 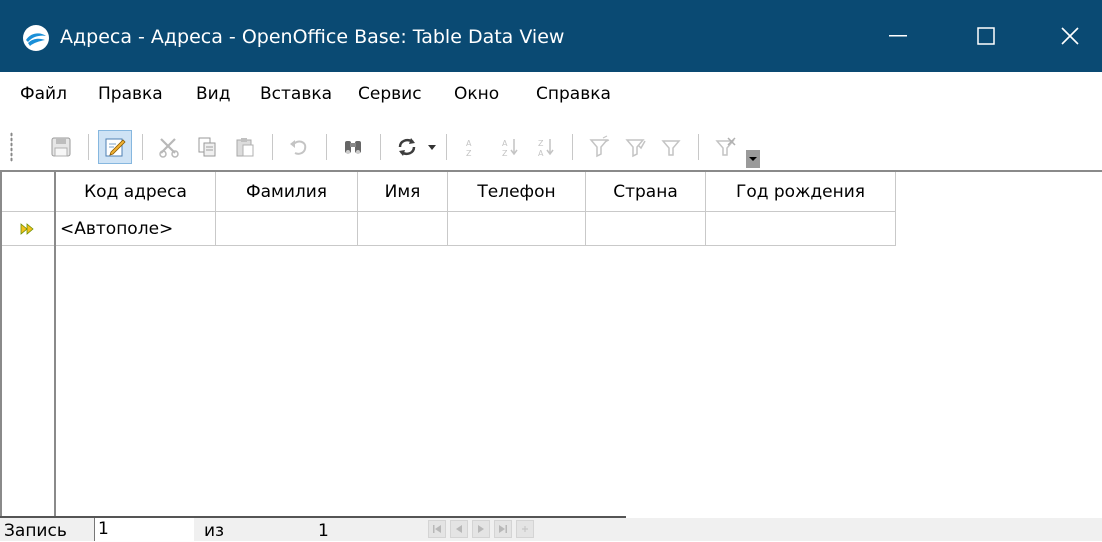 What do you see at coordinates (144, 529) in the screenshot?
I see `record-number-input: 1` at bounding box center [144, 529].